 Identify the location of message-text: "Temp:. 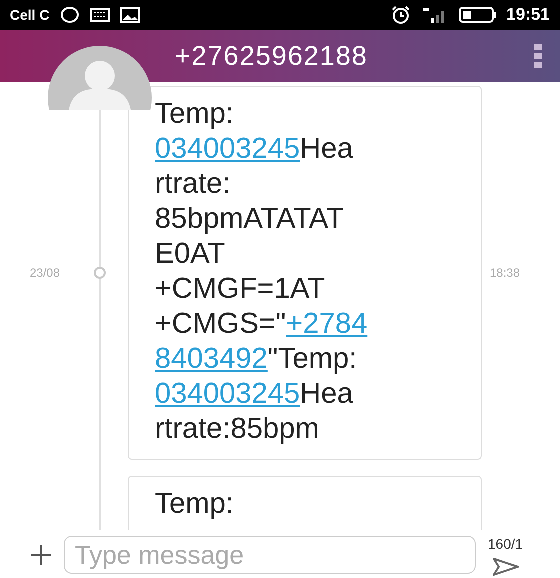
(313, 359).